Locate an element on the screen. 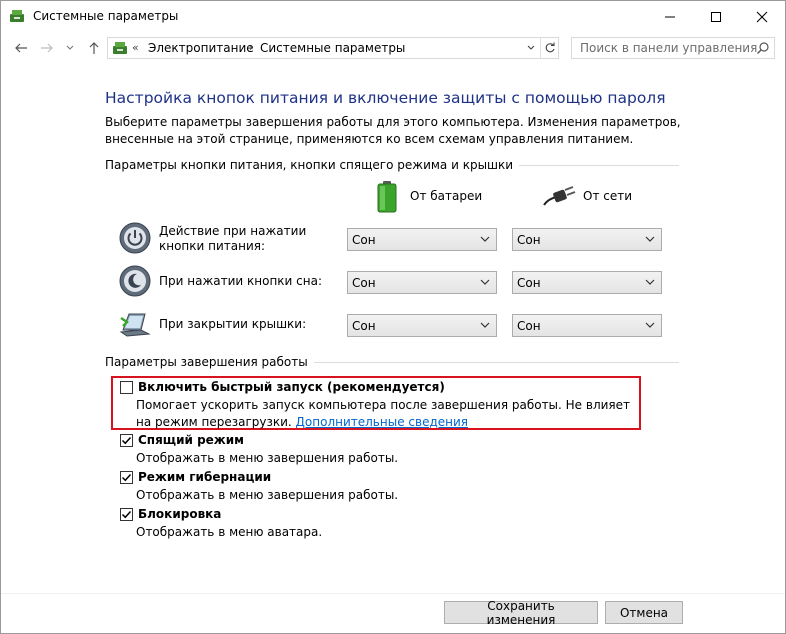 The image size is (786, 634). address-dropdown-button is located at coordinates (531, 48).